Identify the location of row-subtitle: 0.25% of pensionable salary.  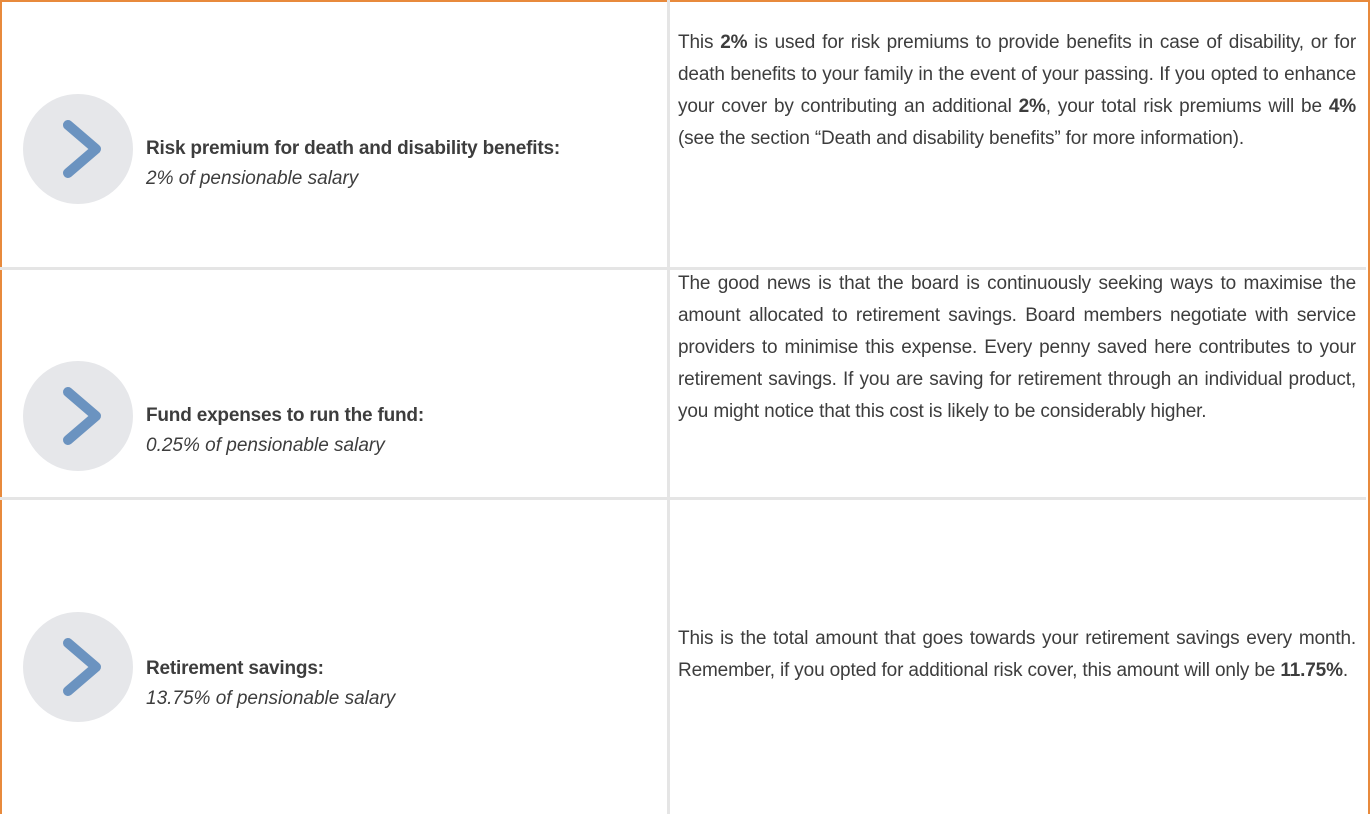
(265, 445).